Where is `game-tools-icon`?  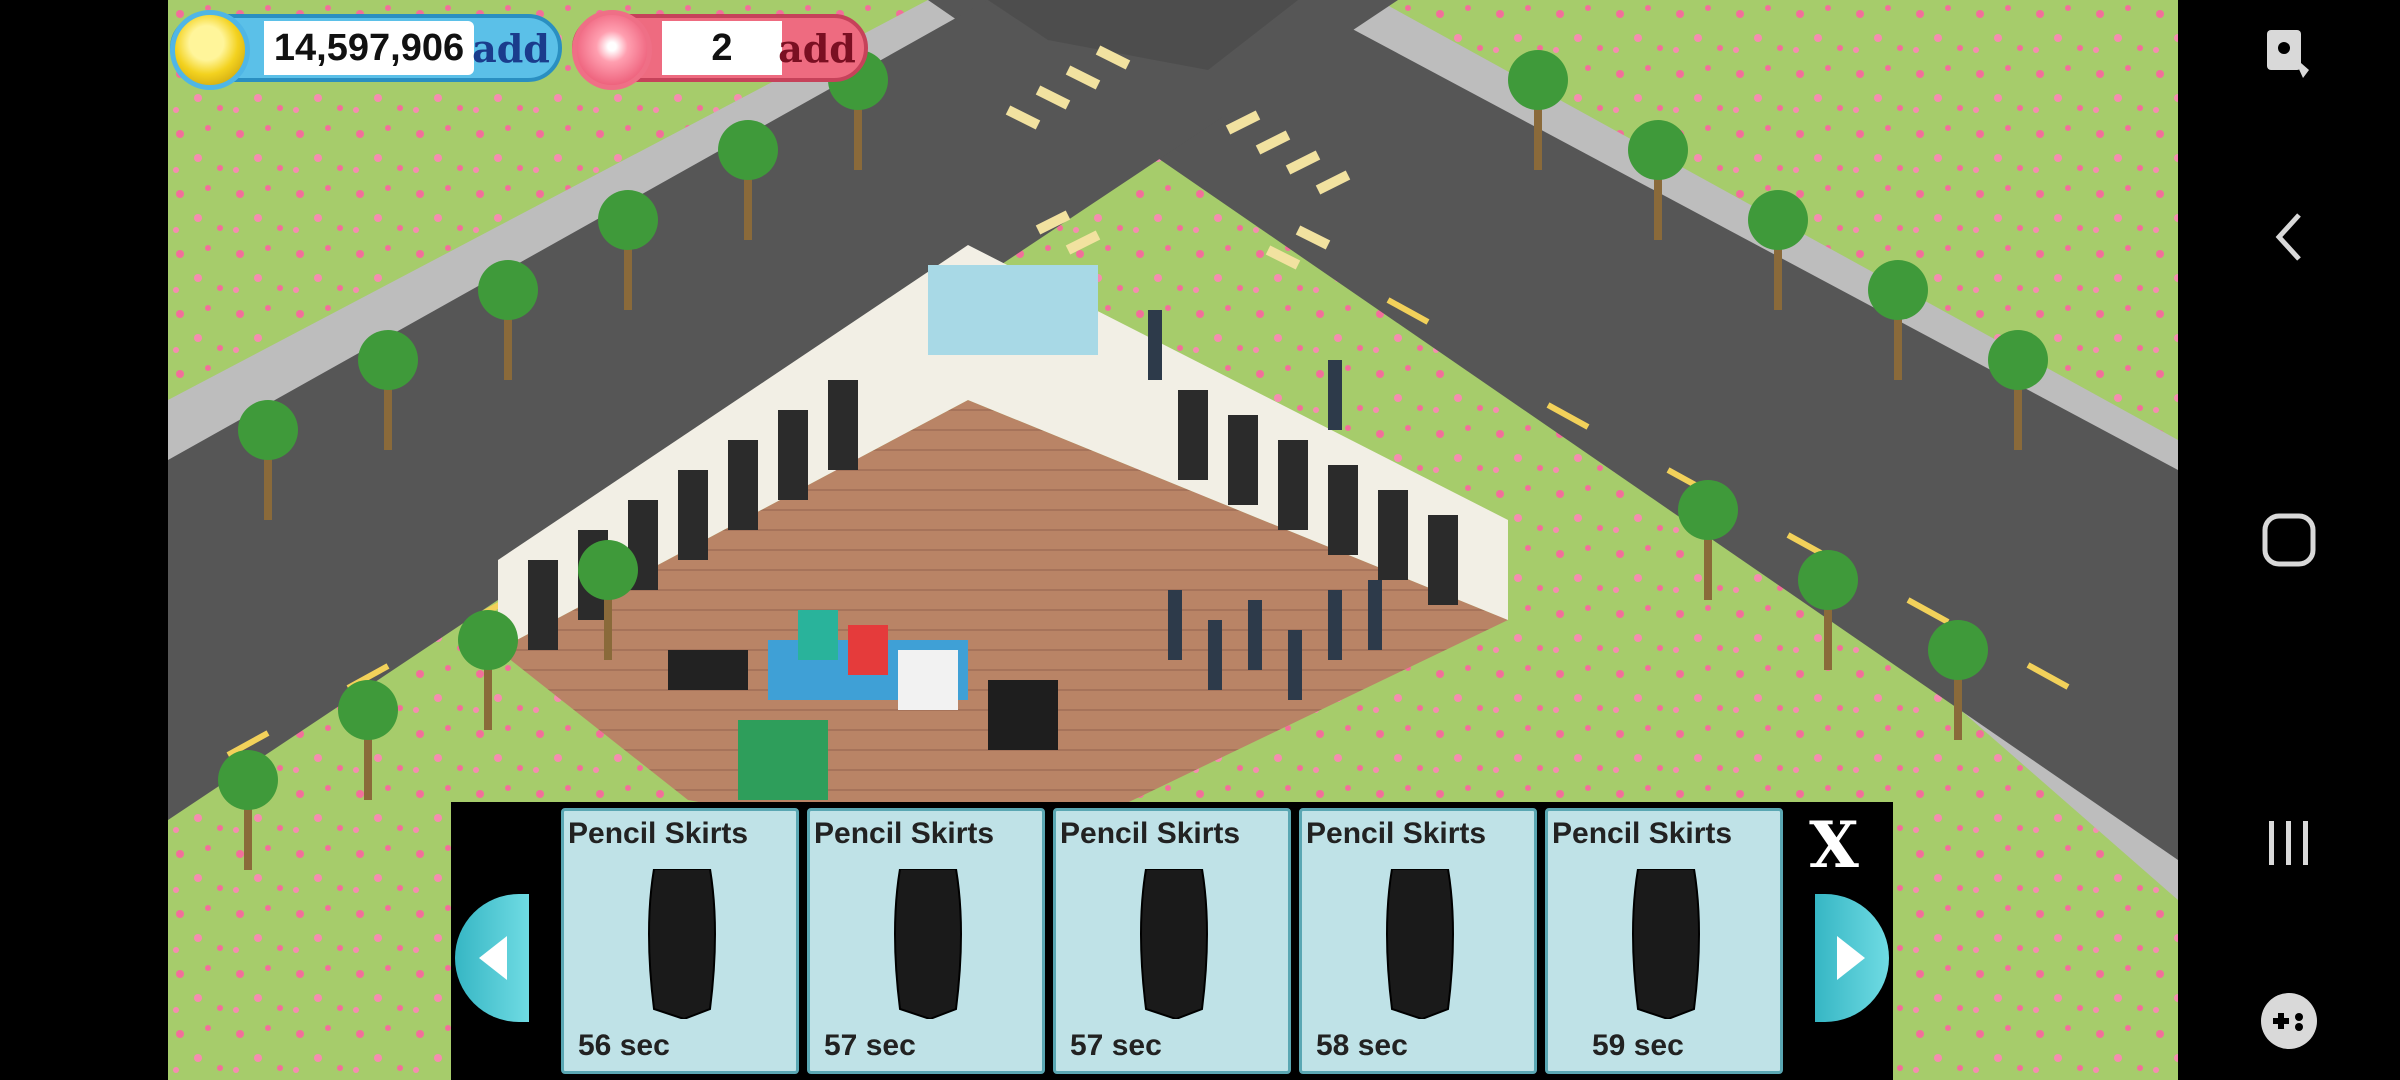 game-tools-icon is located at coordinates (2289, 1021).